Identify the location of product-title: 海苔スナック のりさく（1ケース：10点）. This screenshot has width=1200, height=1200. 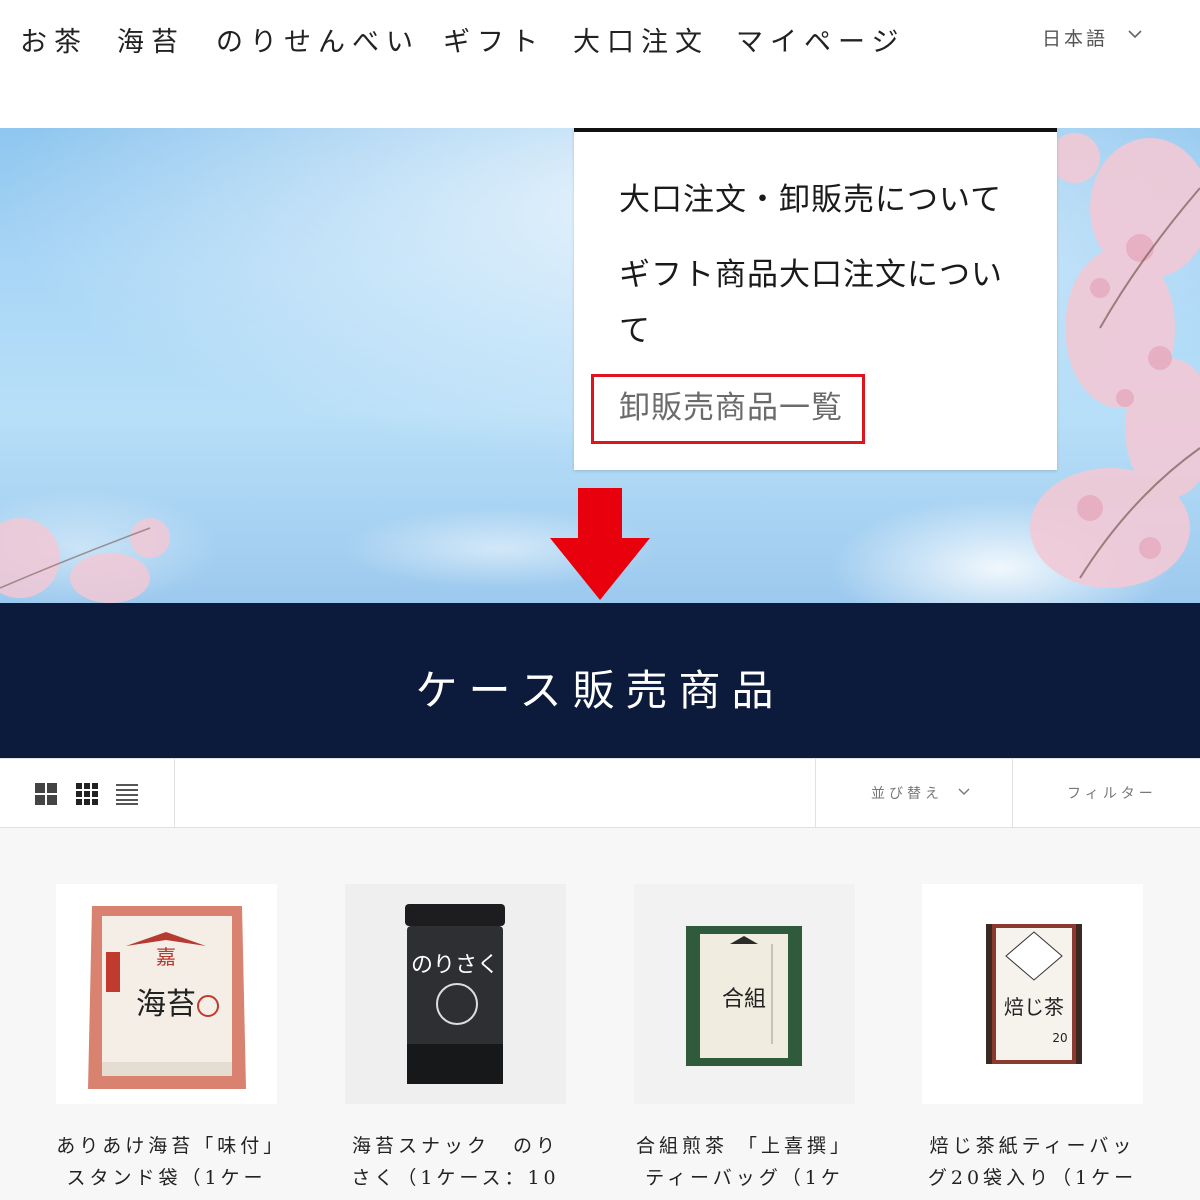
(455, 1165).